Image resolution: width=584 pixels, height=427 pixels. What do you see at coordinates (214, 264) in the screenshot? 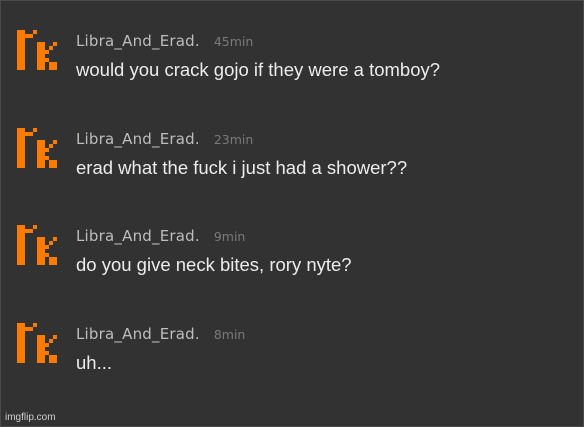
I see `comment-text: do you give neck bites, rory nyte?` at bounding box center [214, 264].